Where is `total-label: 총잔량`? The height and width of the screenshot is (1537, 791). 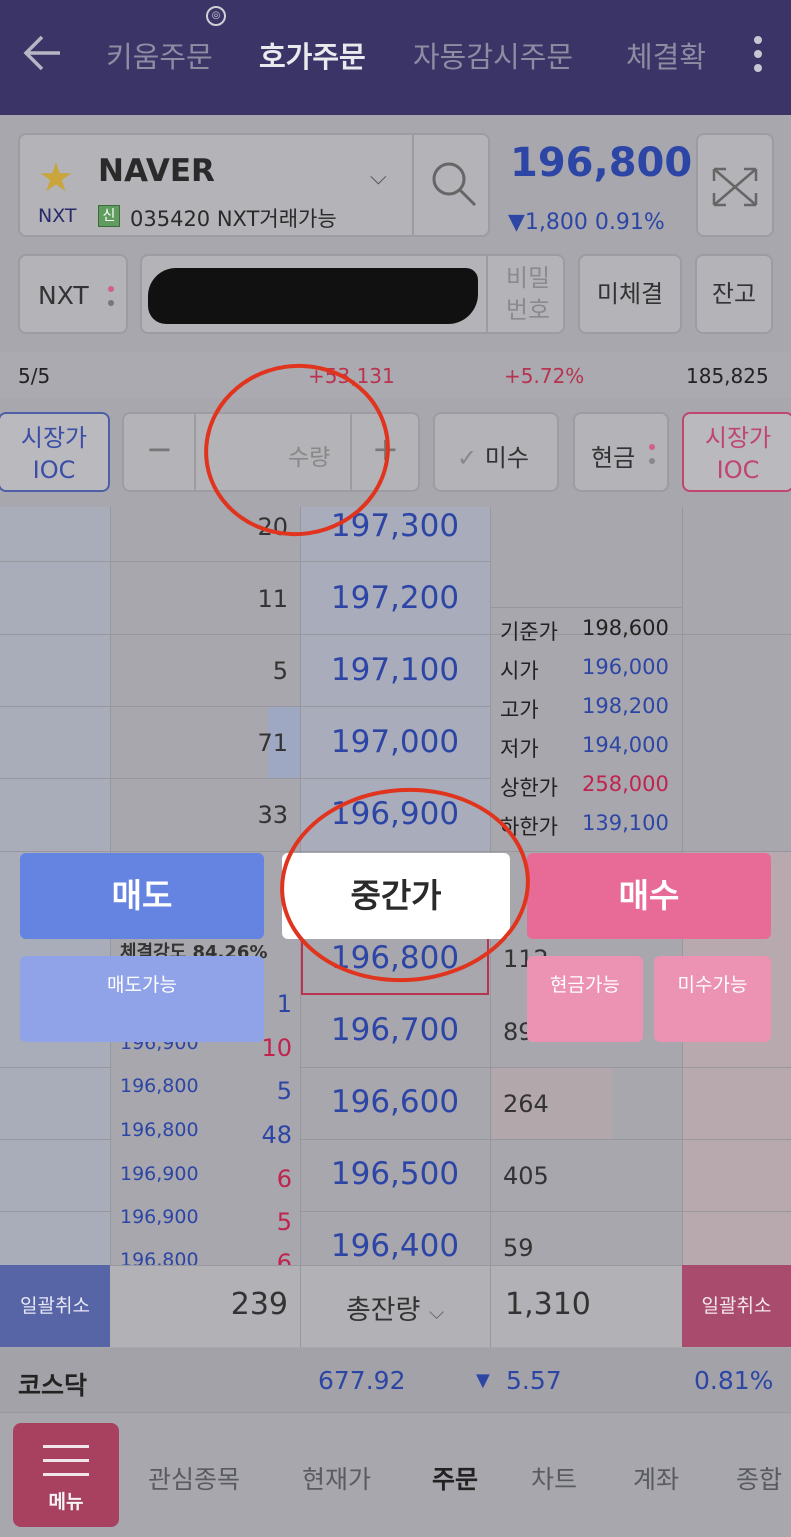
total-label: 총잔량 is located at coordinates (383, 1310).